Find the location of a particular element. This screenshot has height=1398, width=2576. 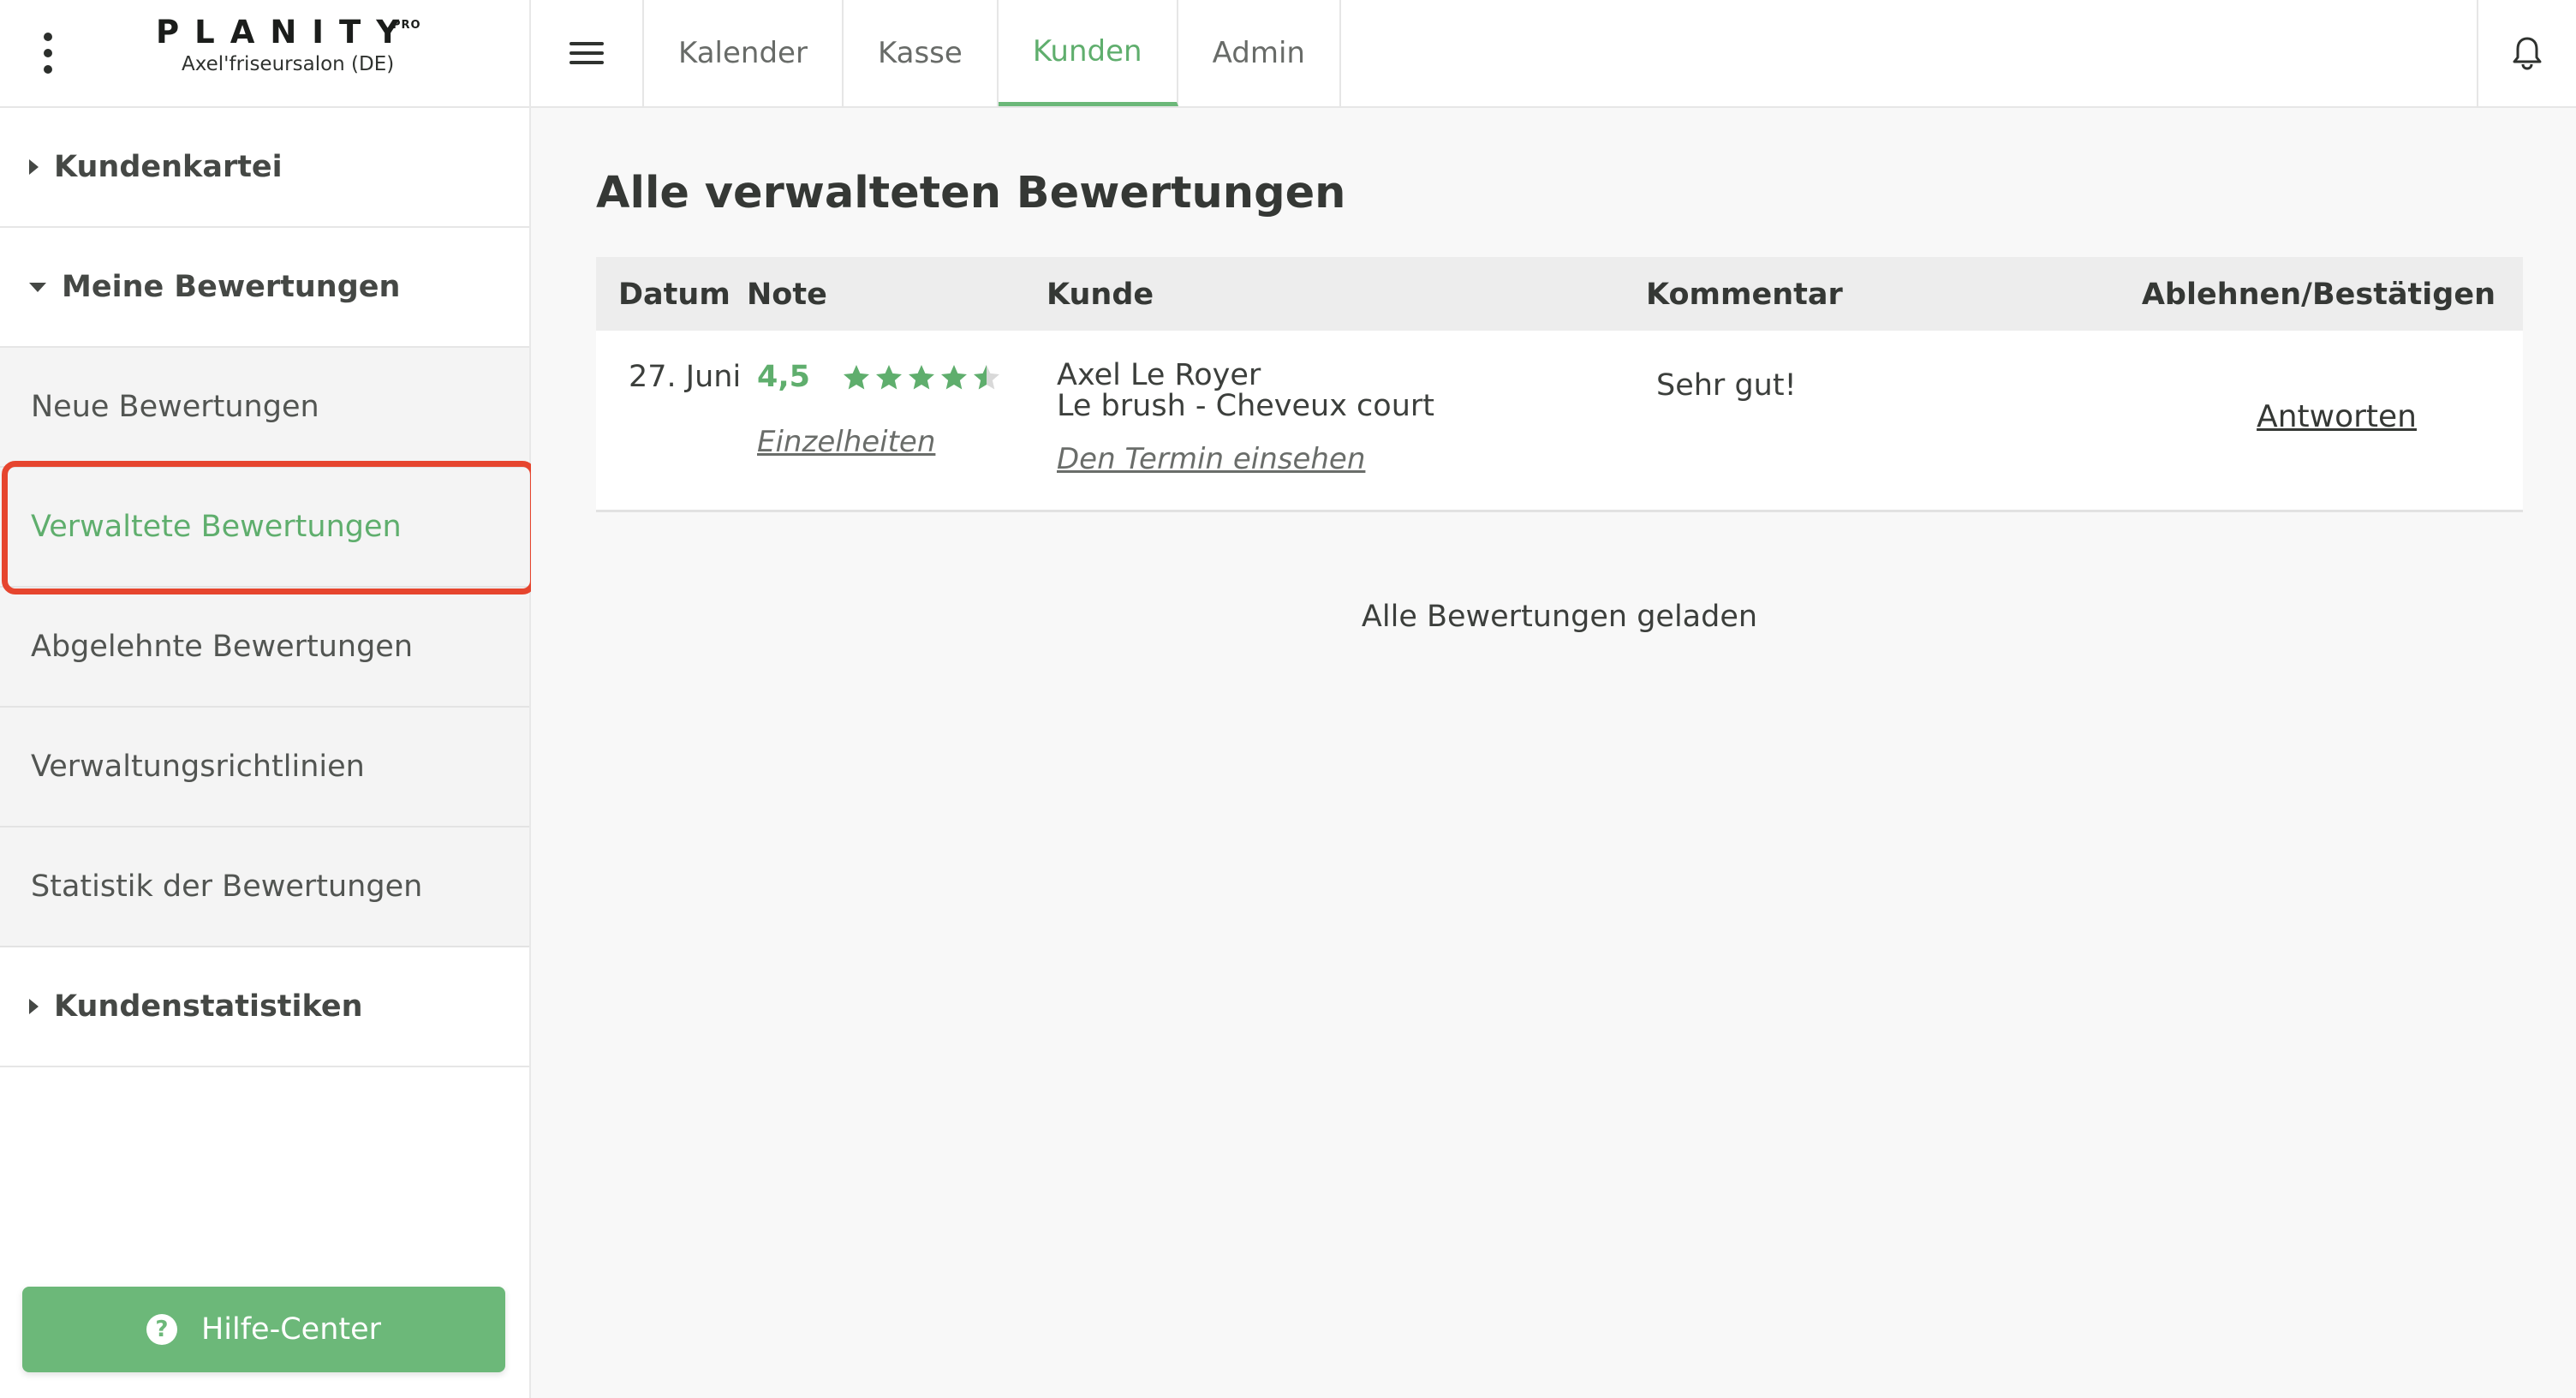

sidebar-item-abgelehnte-bewertungen: Abgelehnte Bewertungen is located at coordinates (264, 648).